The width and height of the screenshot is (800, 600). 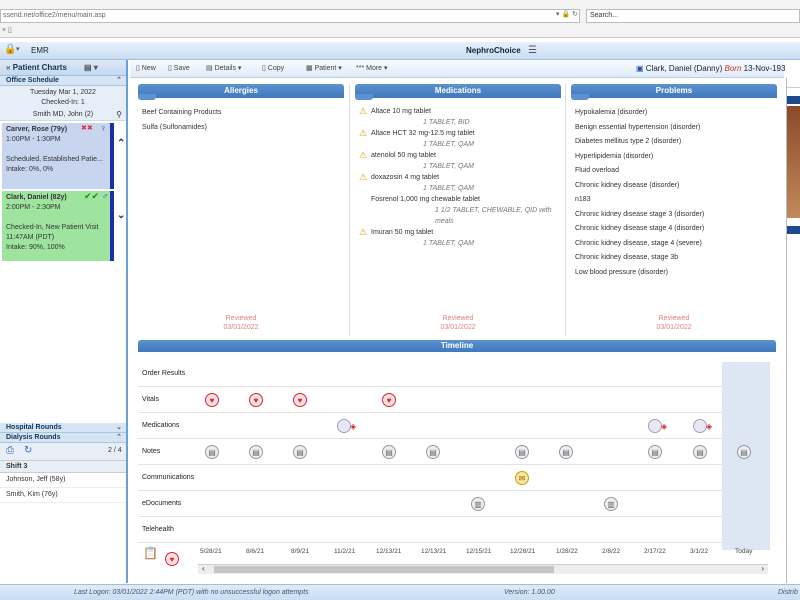 I want to click on medication-sig: 1 TABLET, BID, so click(x=446, y=122).